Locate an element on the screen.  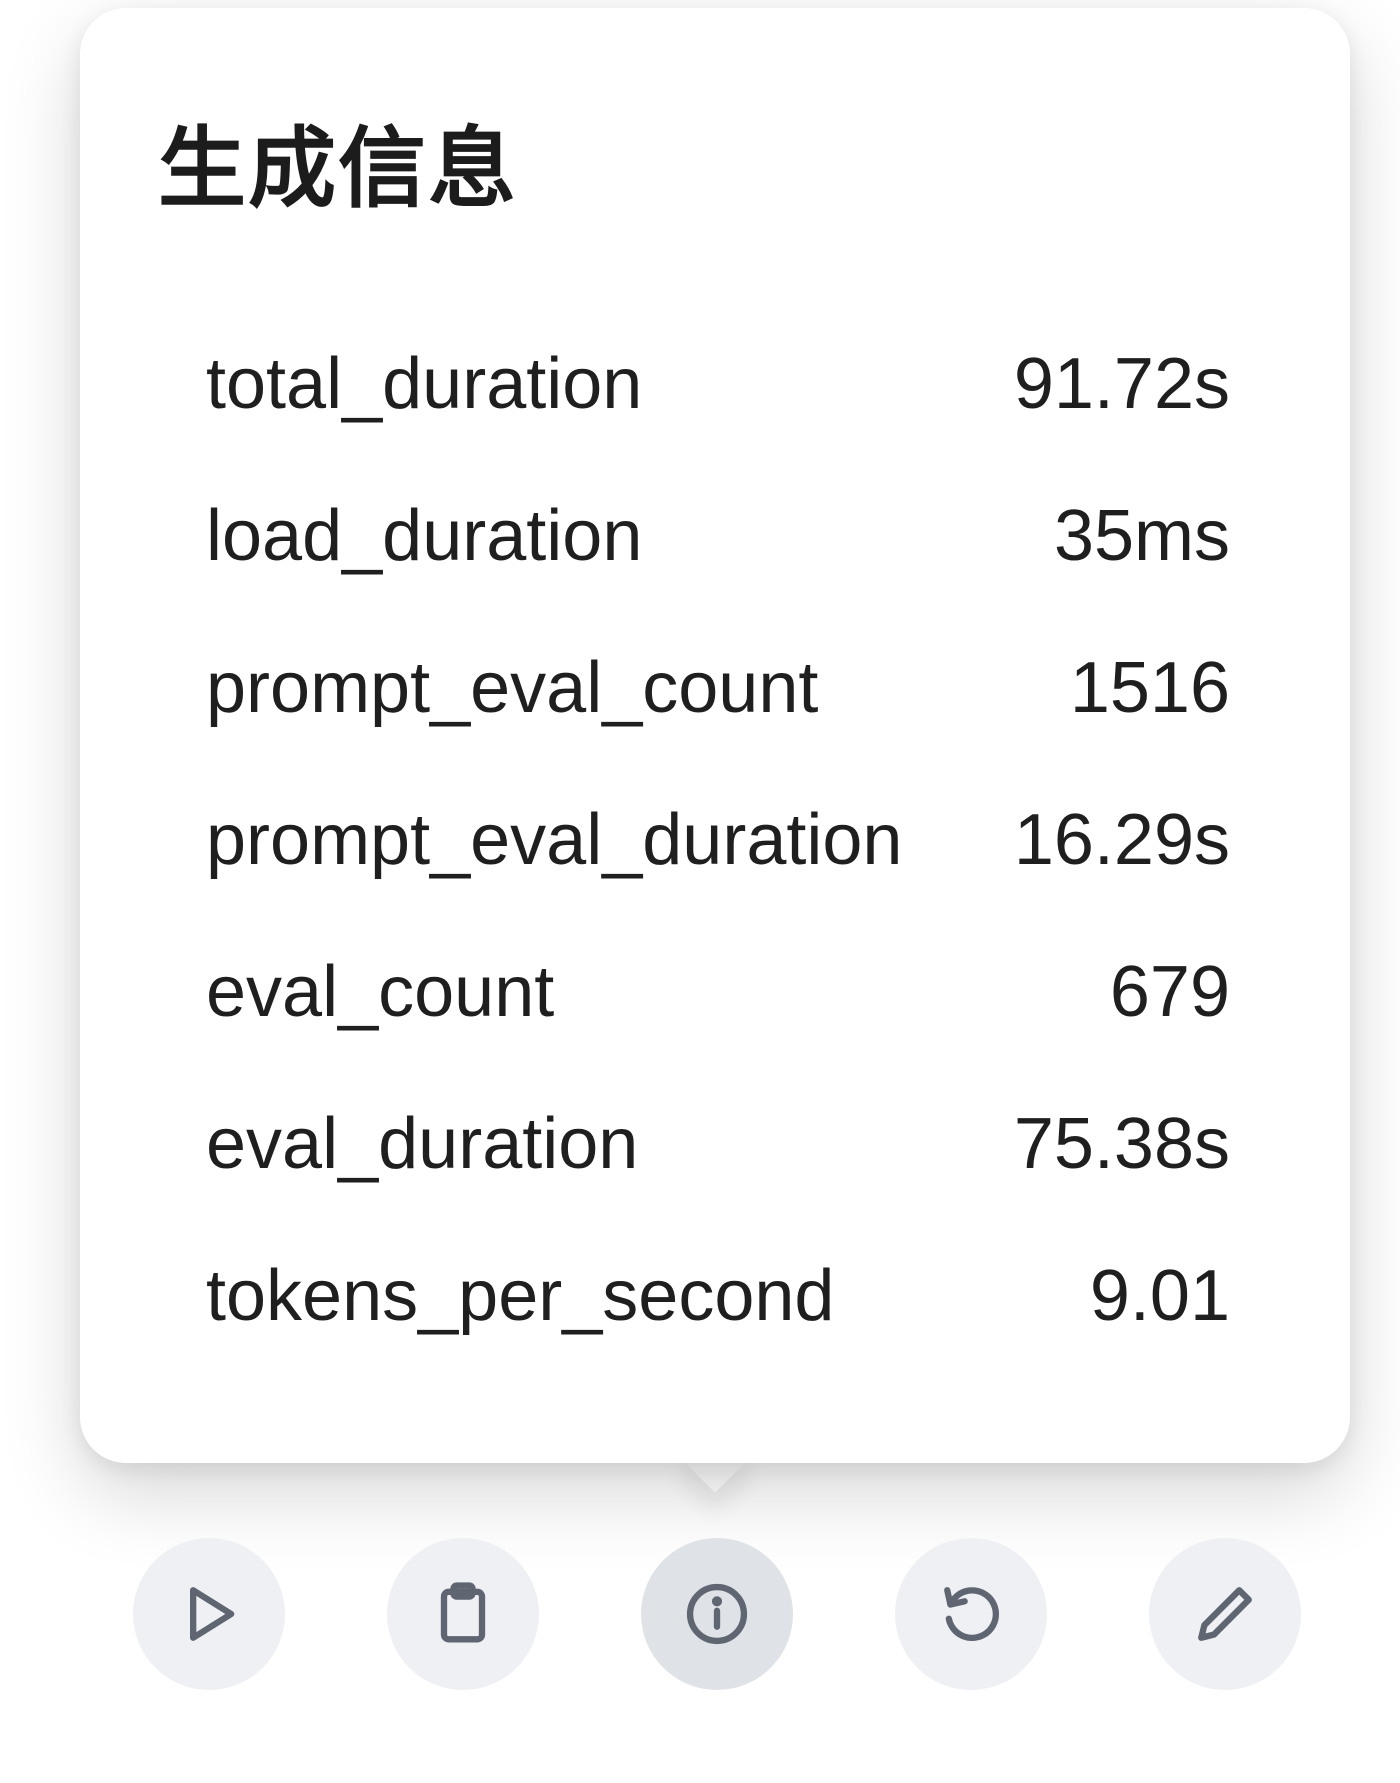
stat-value: 91.72s is located at coordinates (1121, 384).